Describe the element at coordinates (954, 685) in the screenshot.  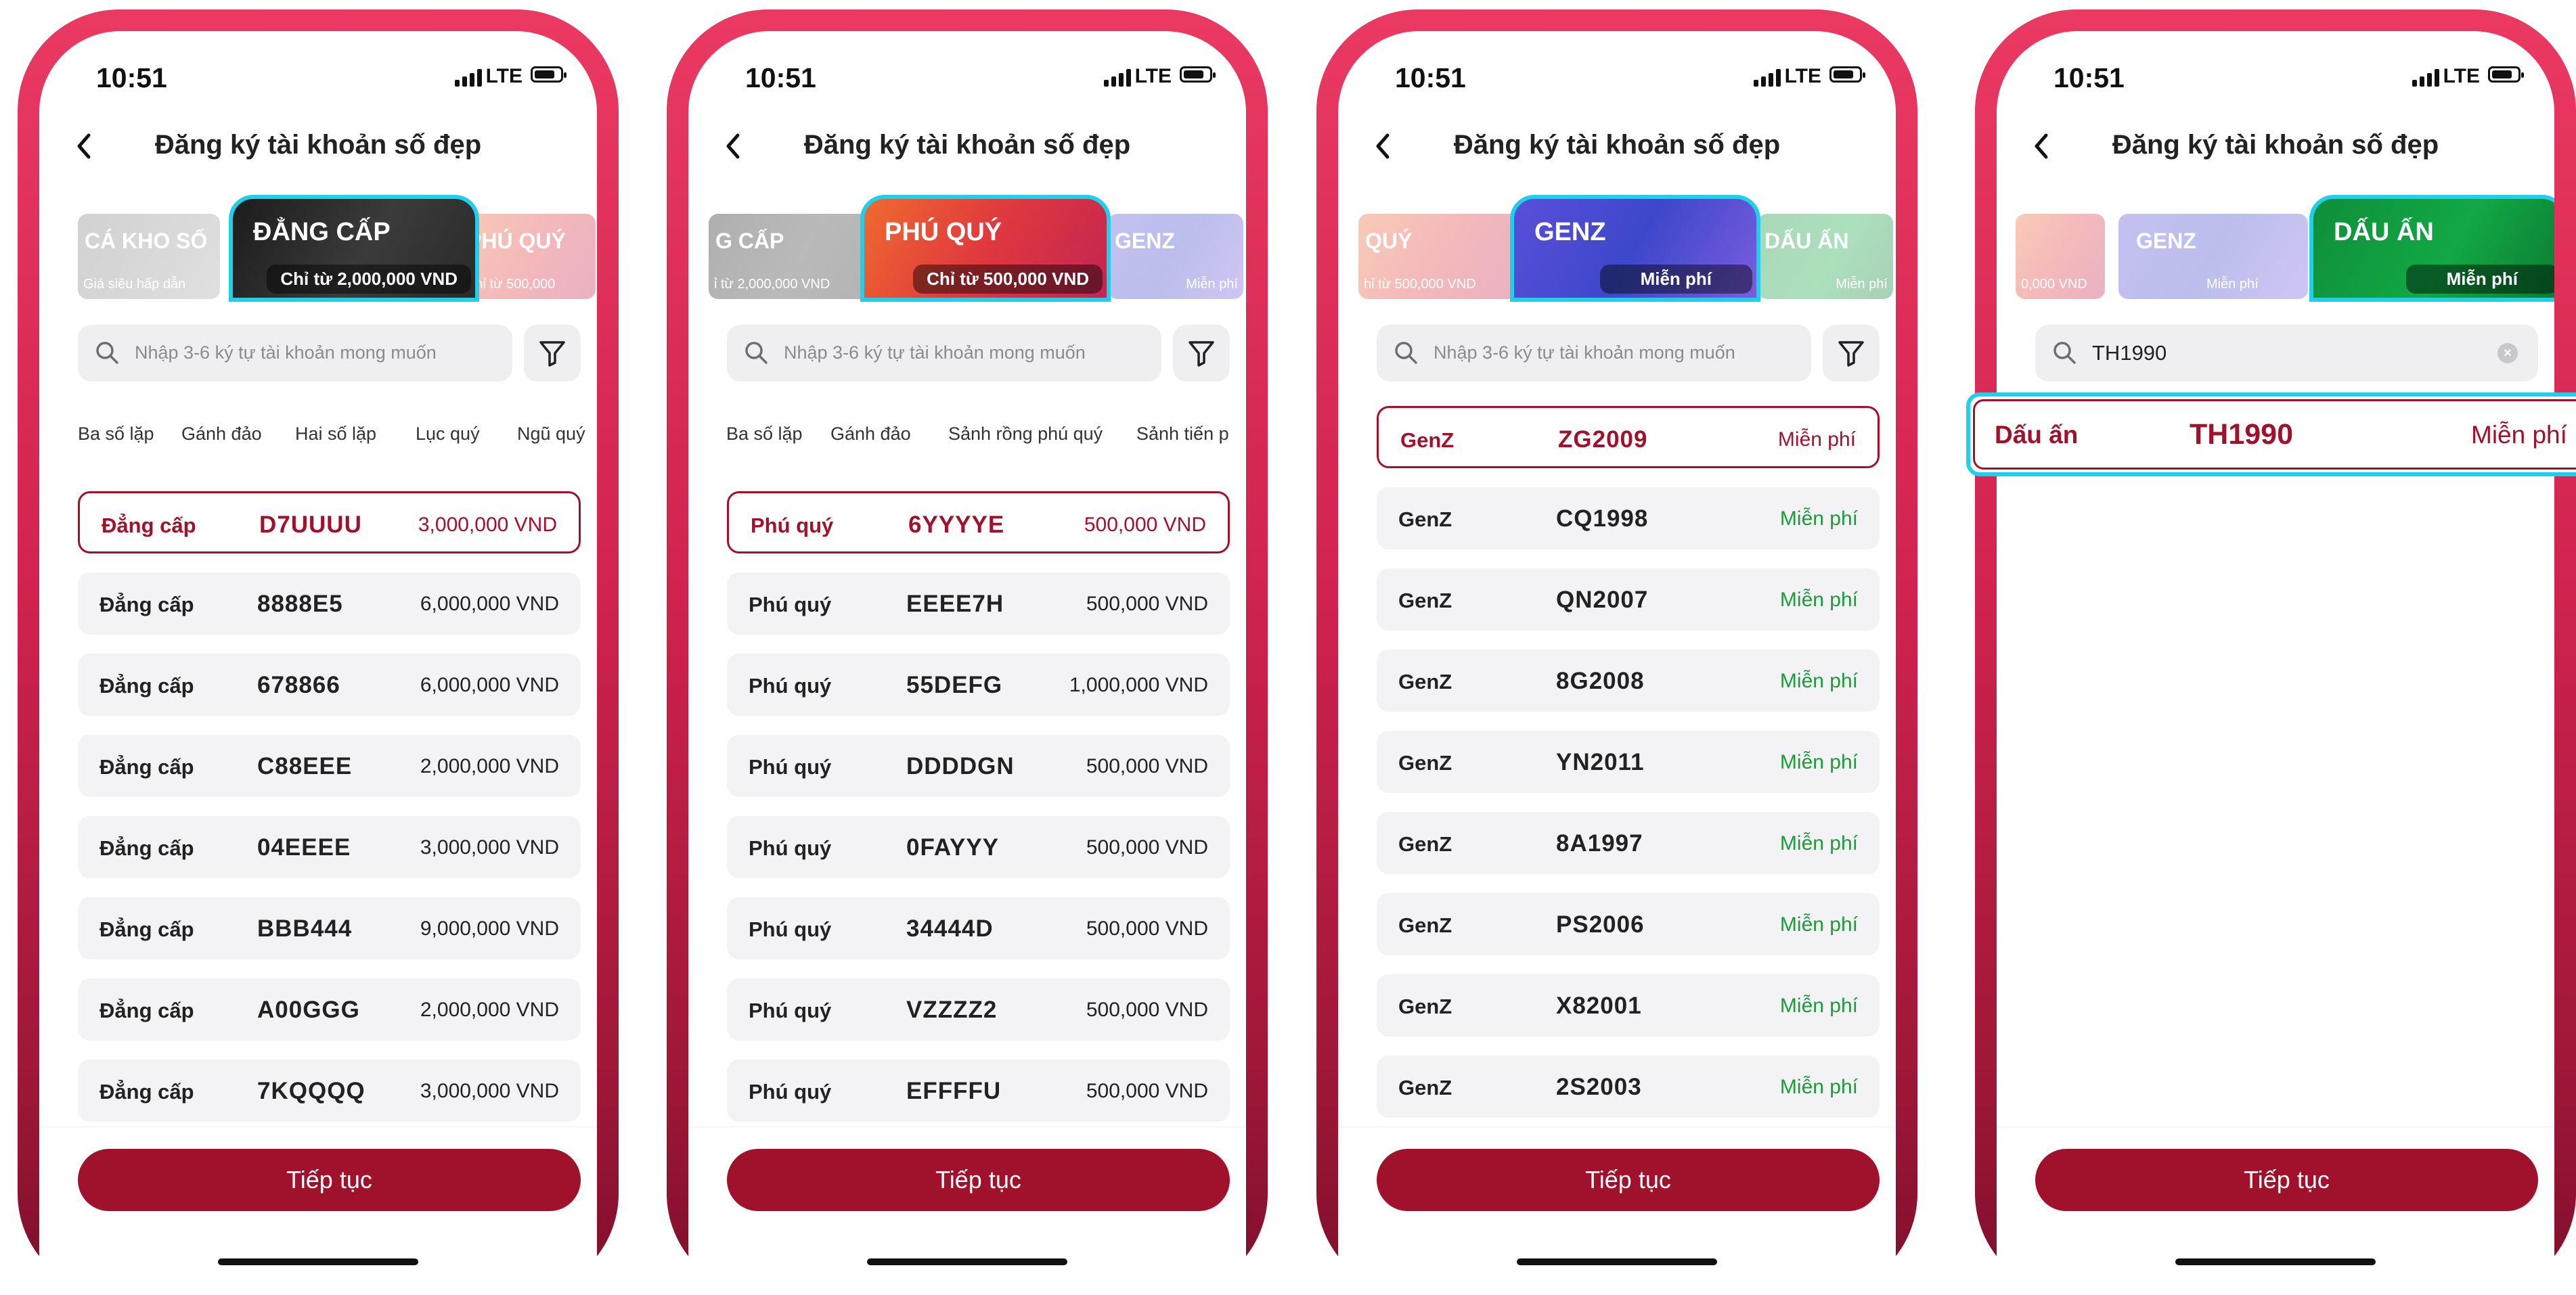
I see `item-number: 55DEFG` at that location.